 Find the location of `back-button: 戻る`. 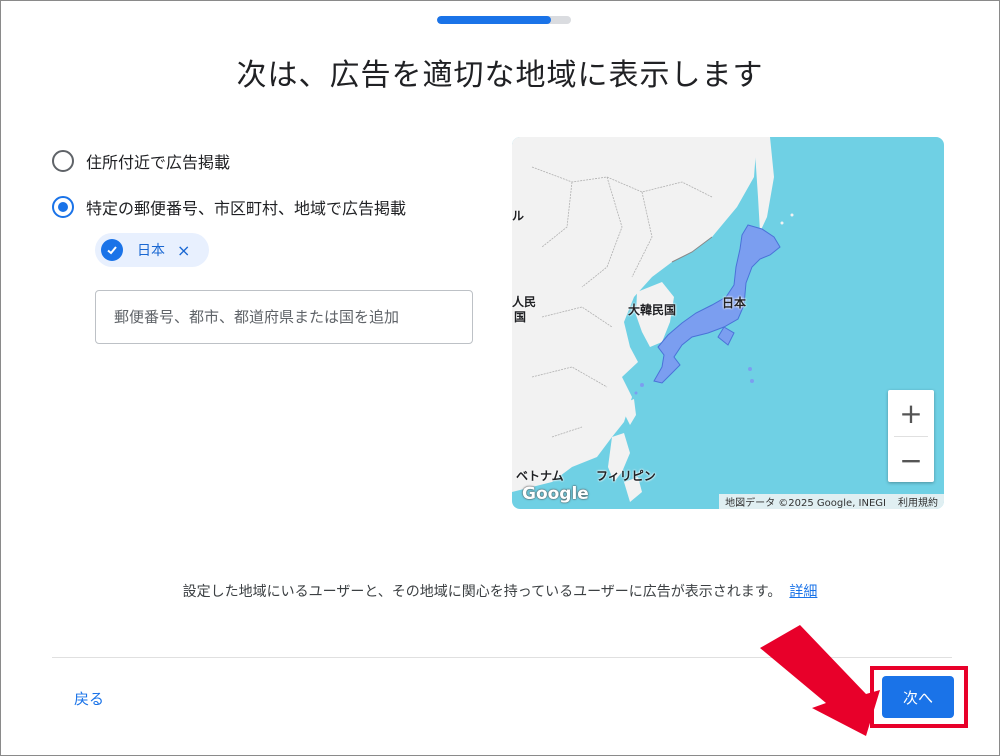

back-button: 戻る is located at coordinates (89, 698).